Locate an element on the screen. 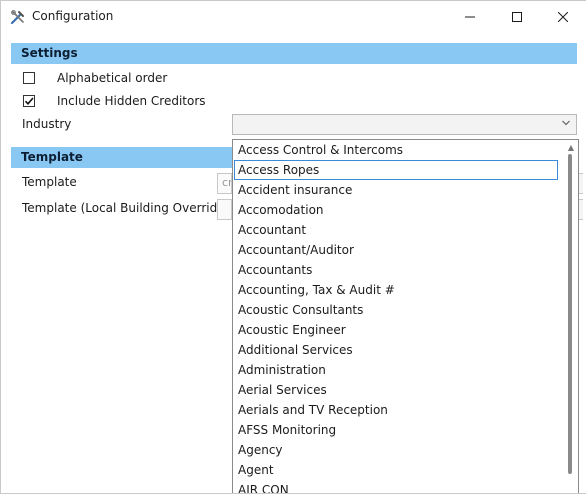  settings-header-text: Settings is located at coordinates (49, 53).